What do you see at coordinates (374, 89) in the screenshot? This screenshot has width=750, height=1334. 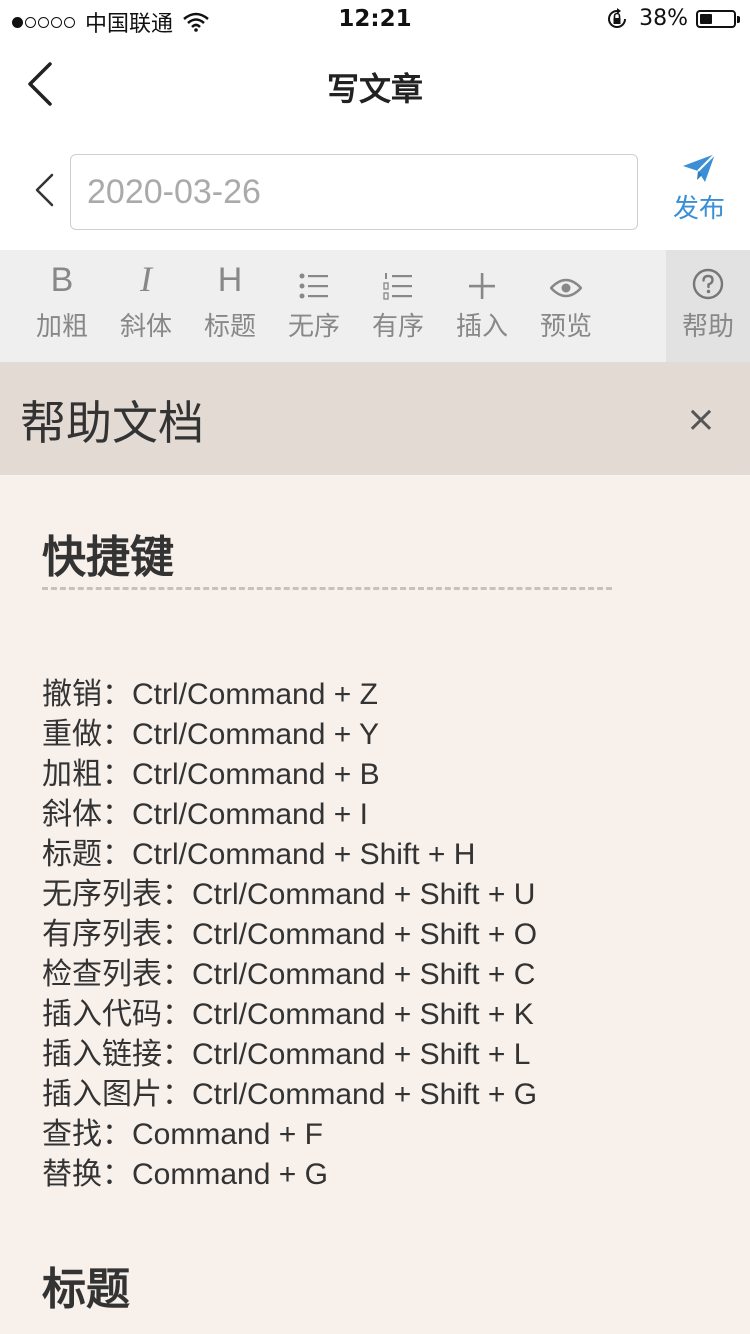 I see `page-title: 写文章` at bounding box center [374, 89].